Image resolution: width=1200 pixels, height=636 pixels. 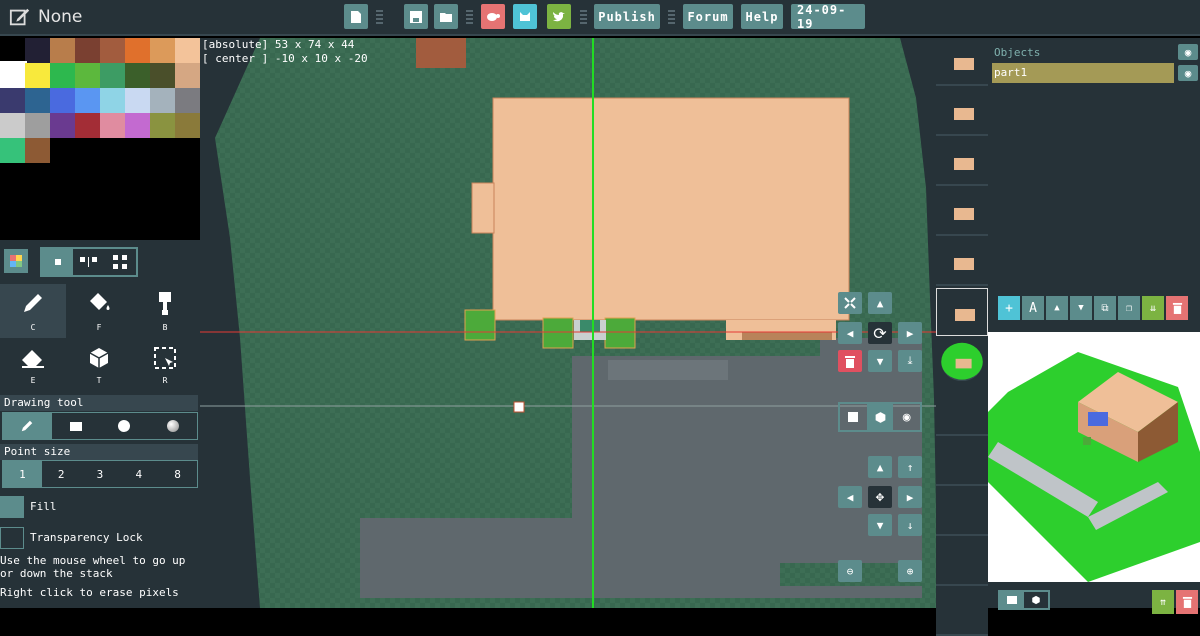 What do you see at coordinates (850, 303) in the screenshot?
I see `collapse-button` at bounding box center [850, 303].